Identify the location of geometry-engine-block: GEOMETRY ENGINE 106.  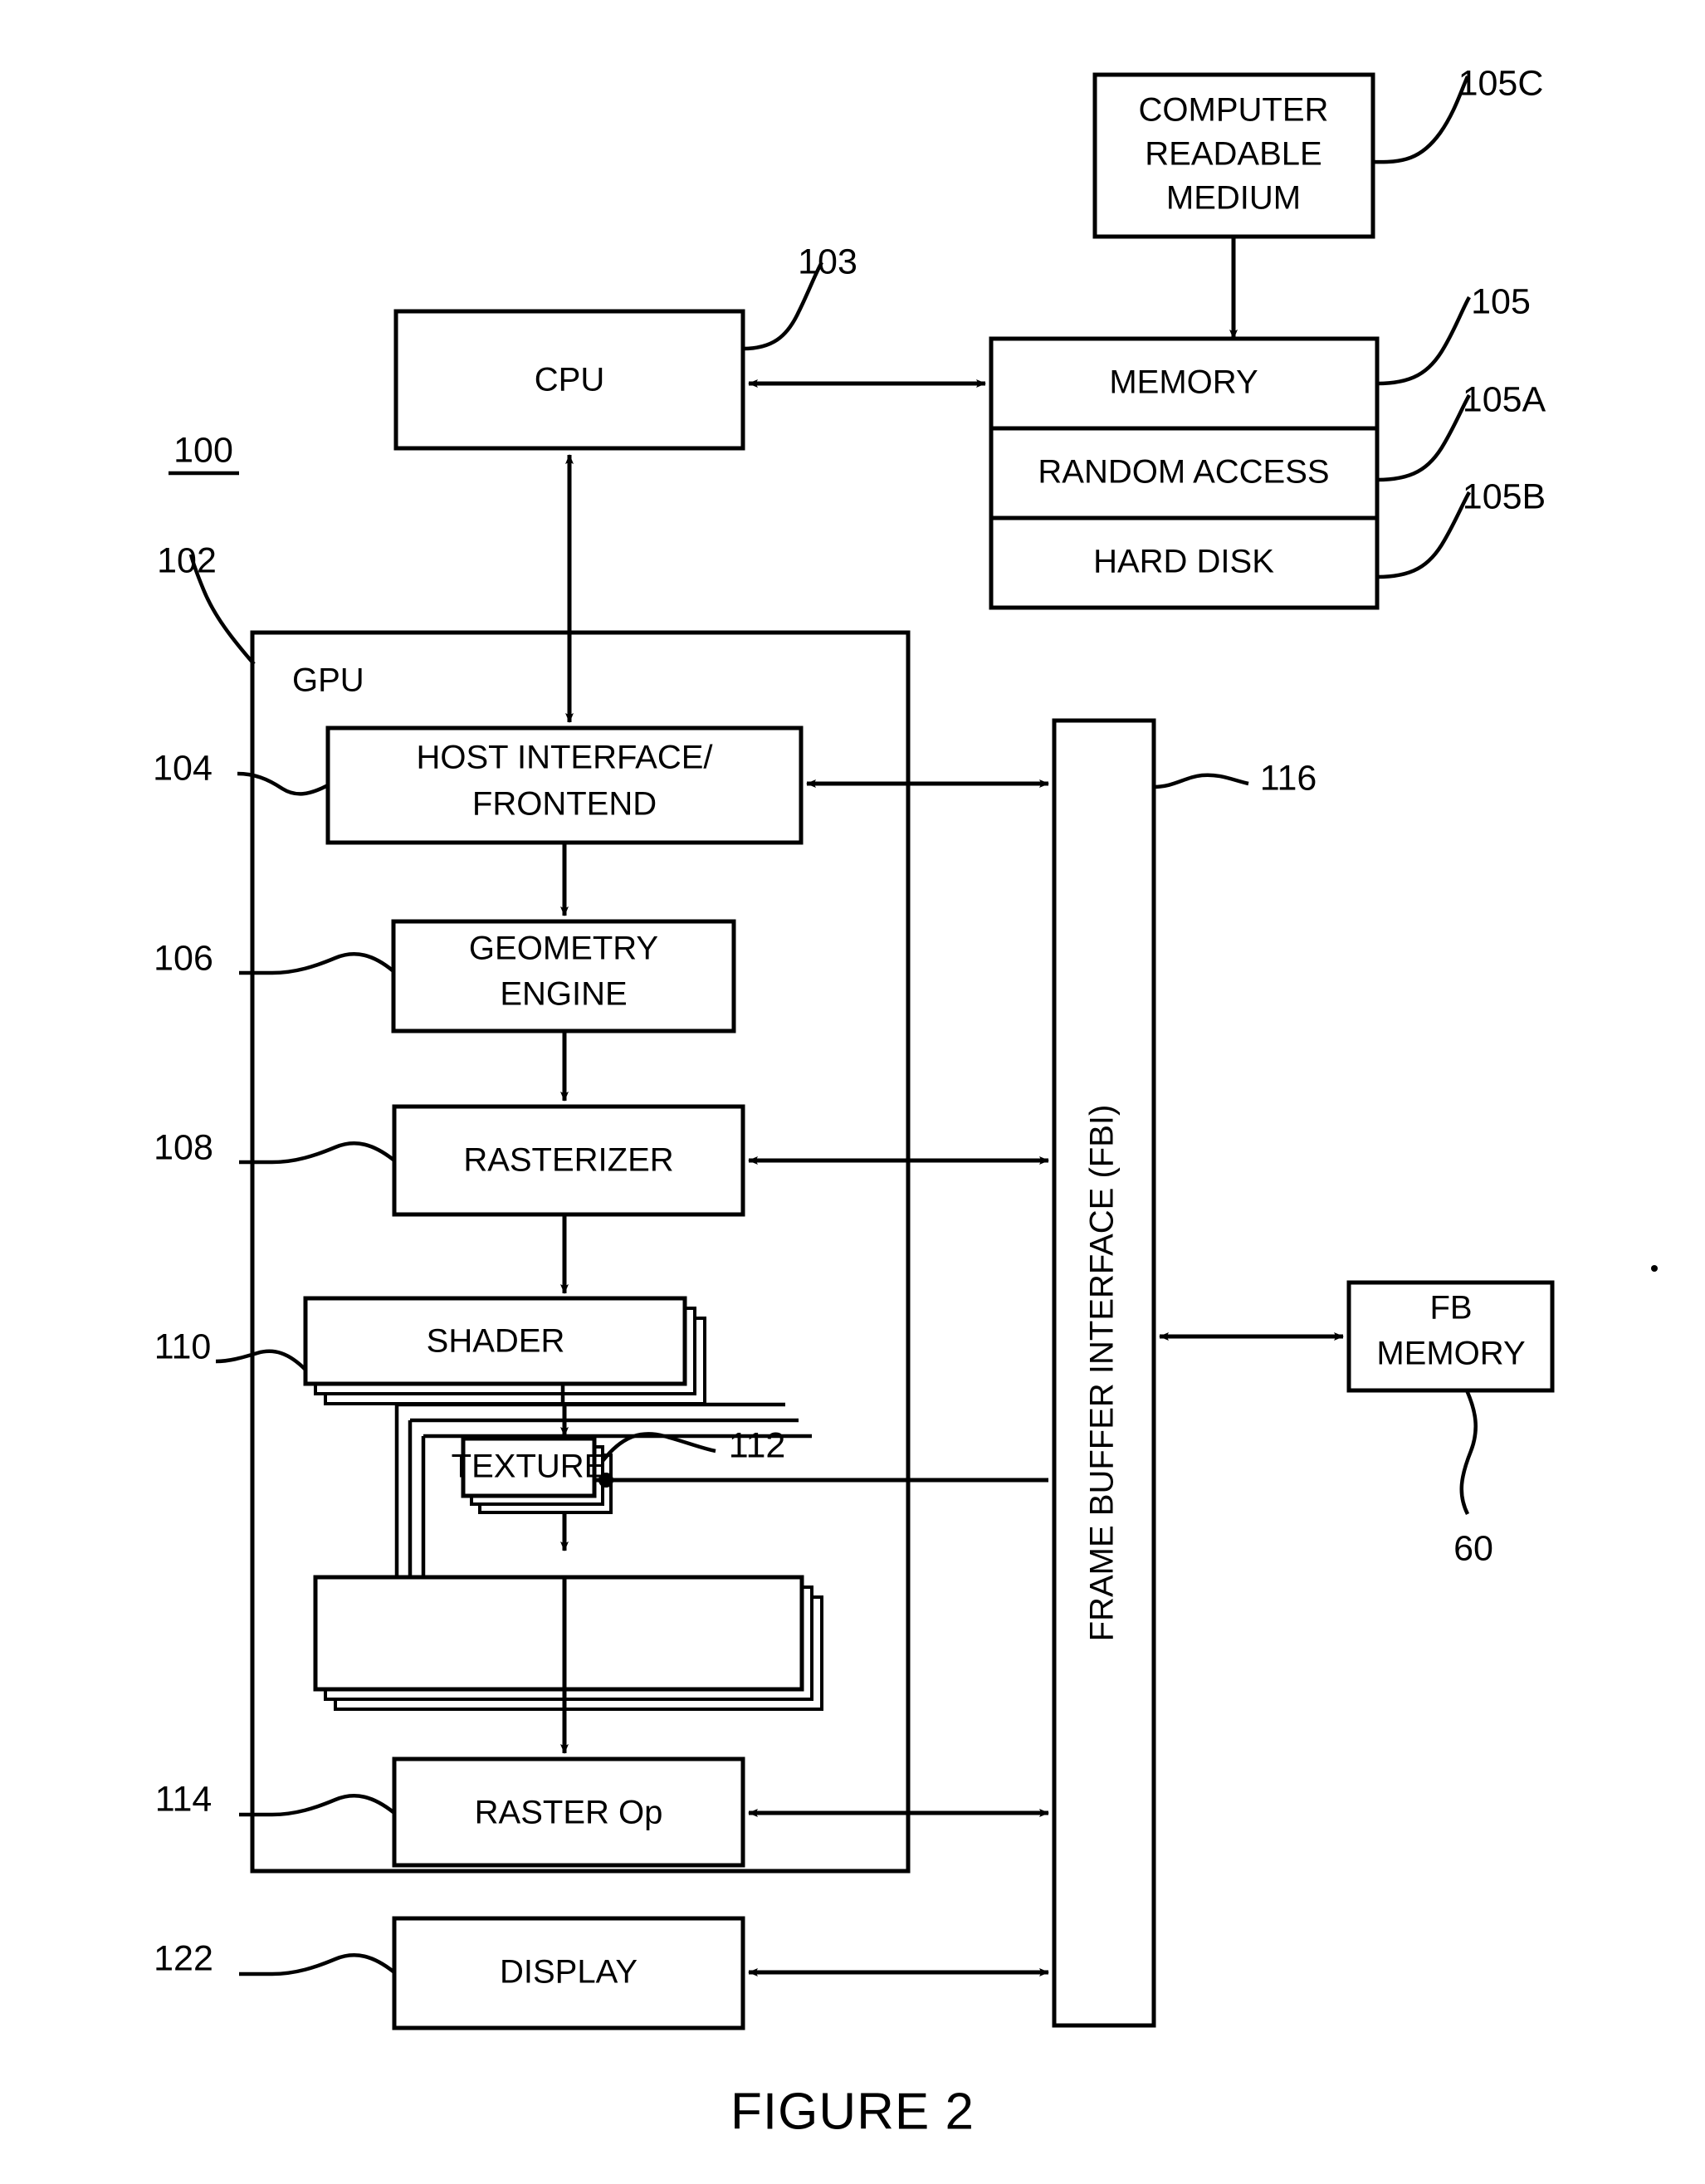
(445, 976).